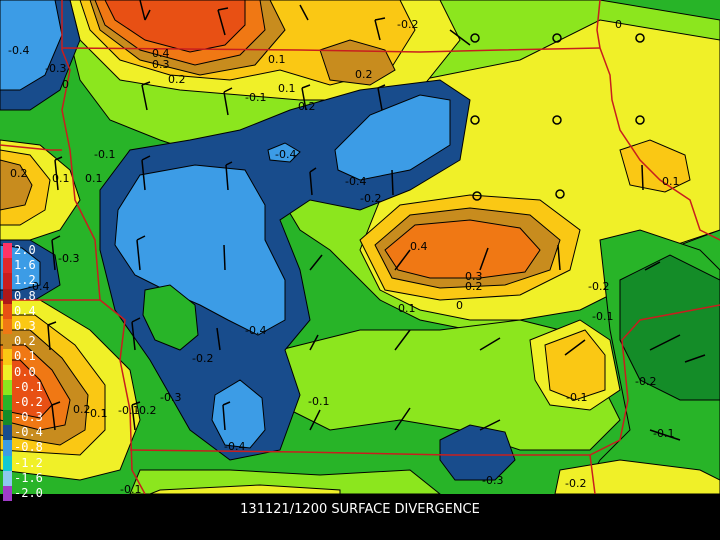  What do you see at coordinates (25, 295) in the screenshot?
I see `legend-label: 0.8` at bounding box center [25, 295].